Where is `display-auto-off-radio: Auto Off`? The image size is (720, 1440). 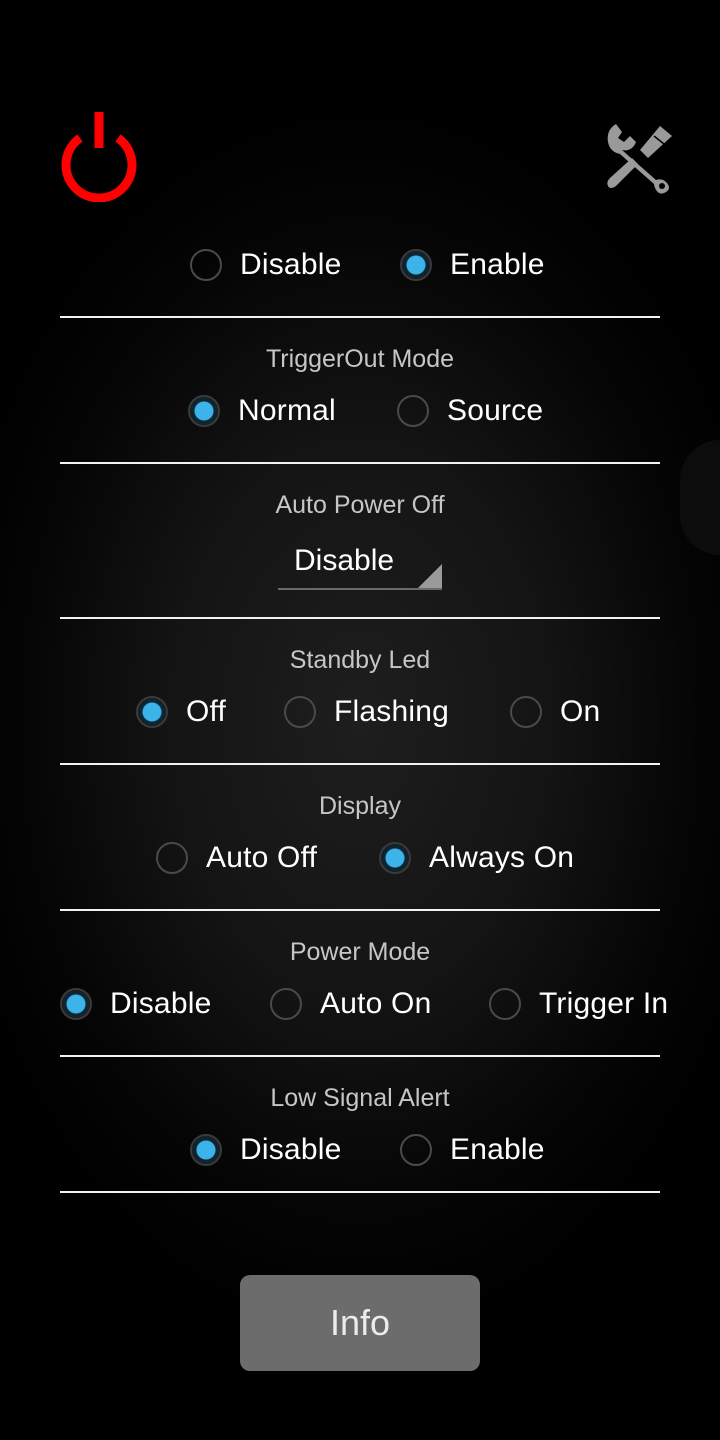 display-auto-off-radio: Auto Off is located at coordinates (236, 858).